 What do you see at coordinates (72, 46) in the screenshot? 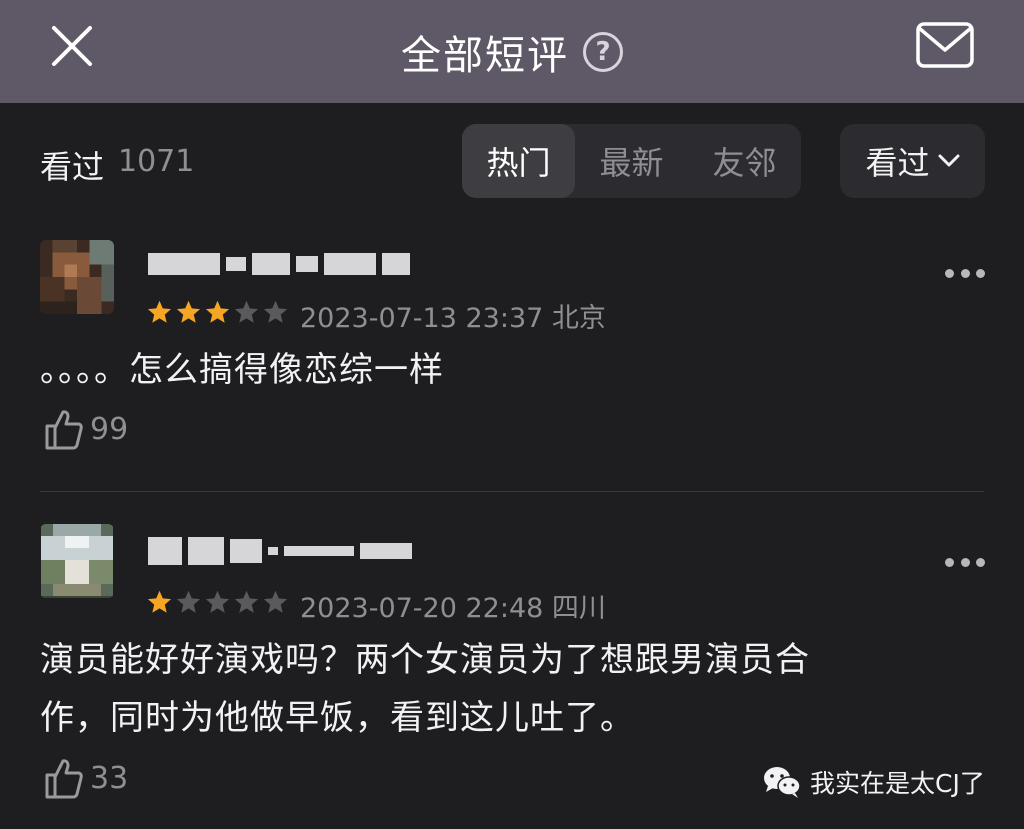
I see `close-icon` at bounding box center [72, 46].